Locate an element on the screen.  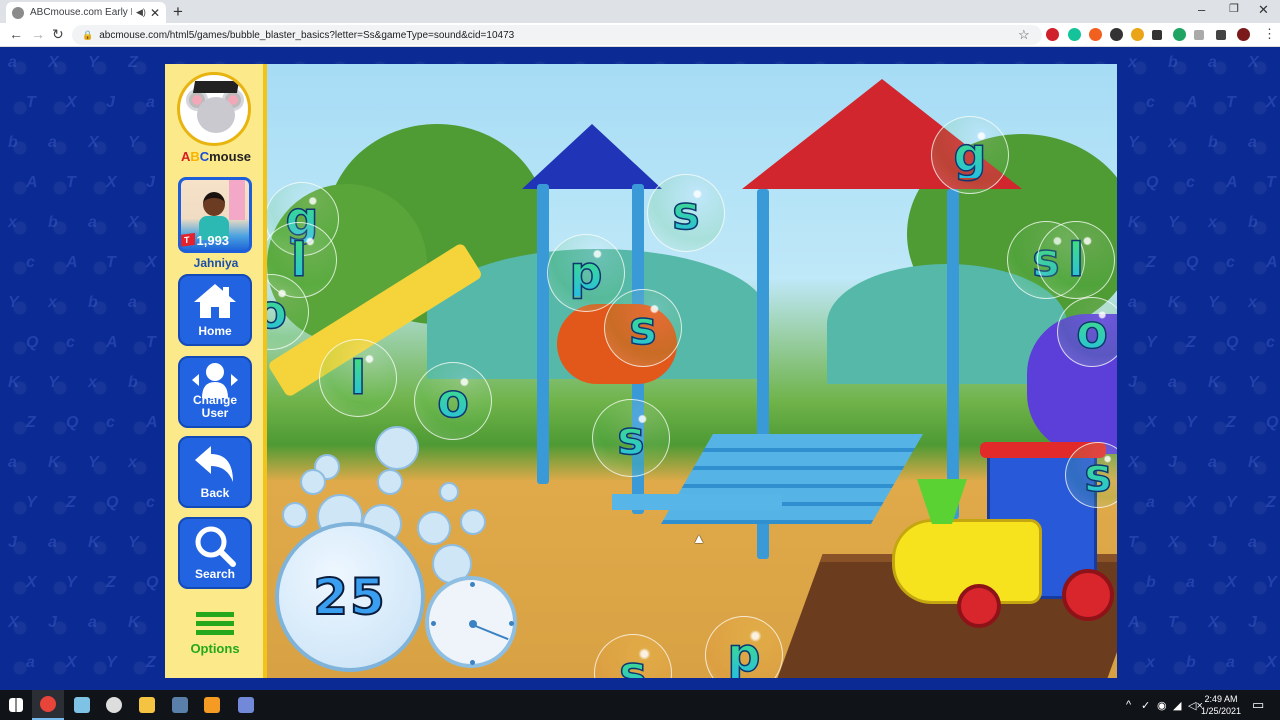
letter-bubble: g is located at coordinates (970, 155).